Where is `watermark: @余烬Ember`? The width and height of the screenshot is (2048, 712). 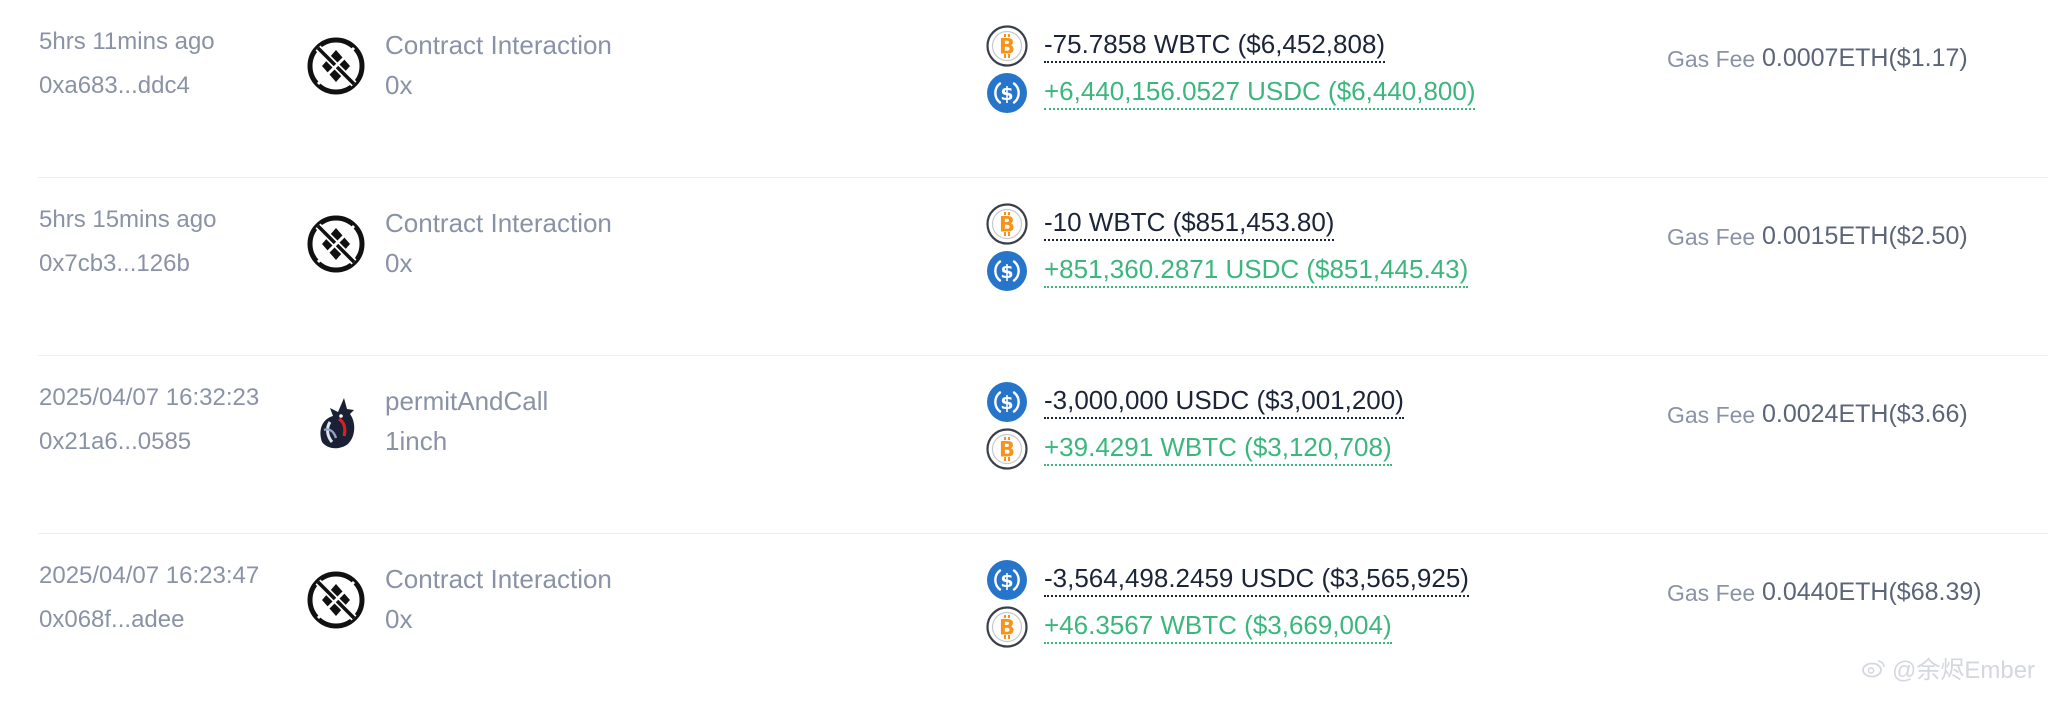
watermark: @余烬Ember is located at coordinates (1948, 667).